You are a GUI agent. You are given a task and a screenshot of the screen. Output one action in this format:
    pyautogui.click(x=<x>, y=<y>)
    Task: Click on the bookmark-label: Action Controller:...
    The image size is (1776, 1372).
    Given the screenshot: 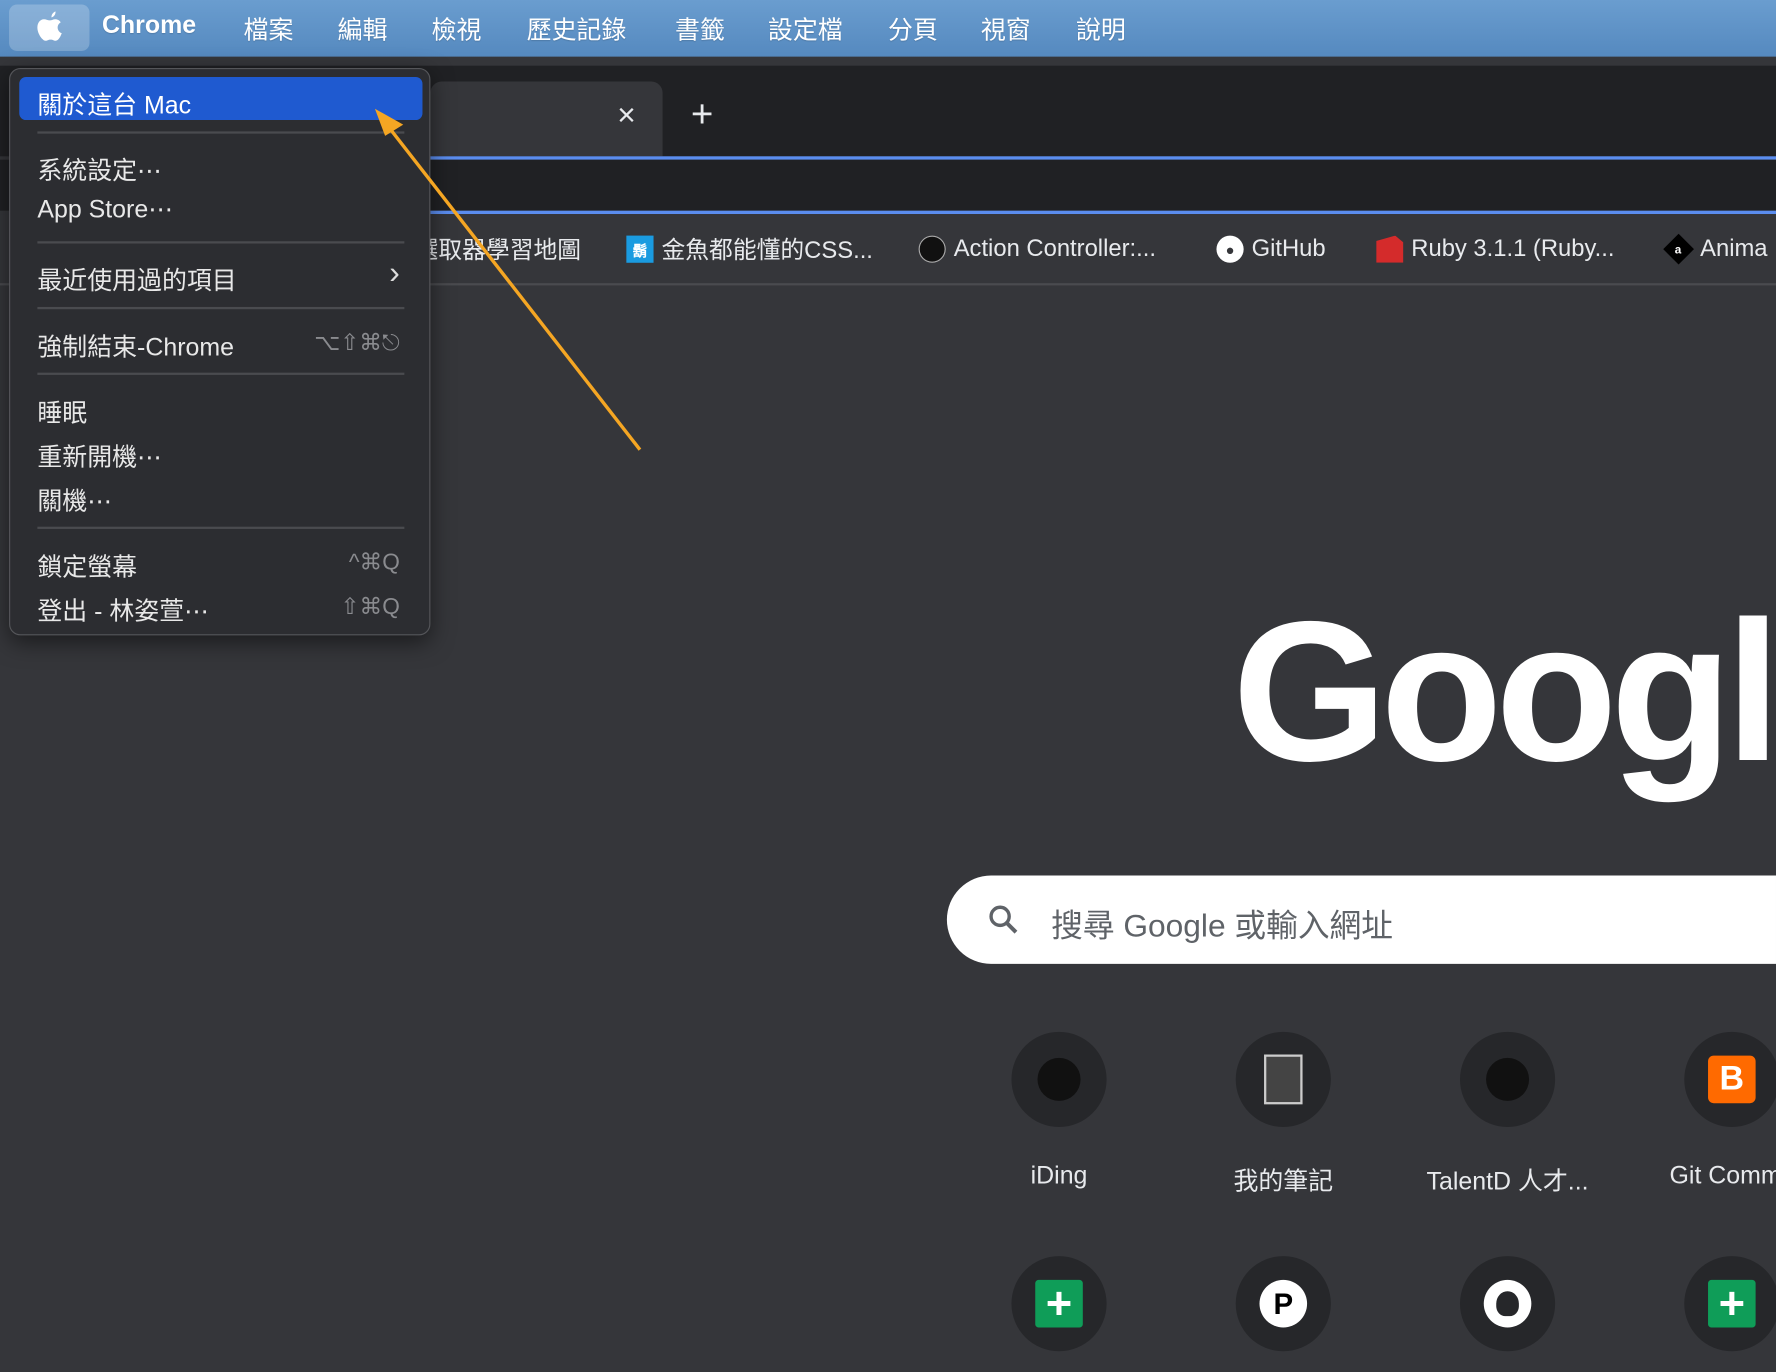 What is the action you would take?
    pyautogui.click(x=1054, y=248)
    